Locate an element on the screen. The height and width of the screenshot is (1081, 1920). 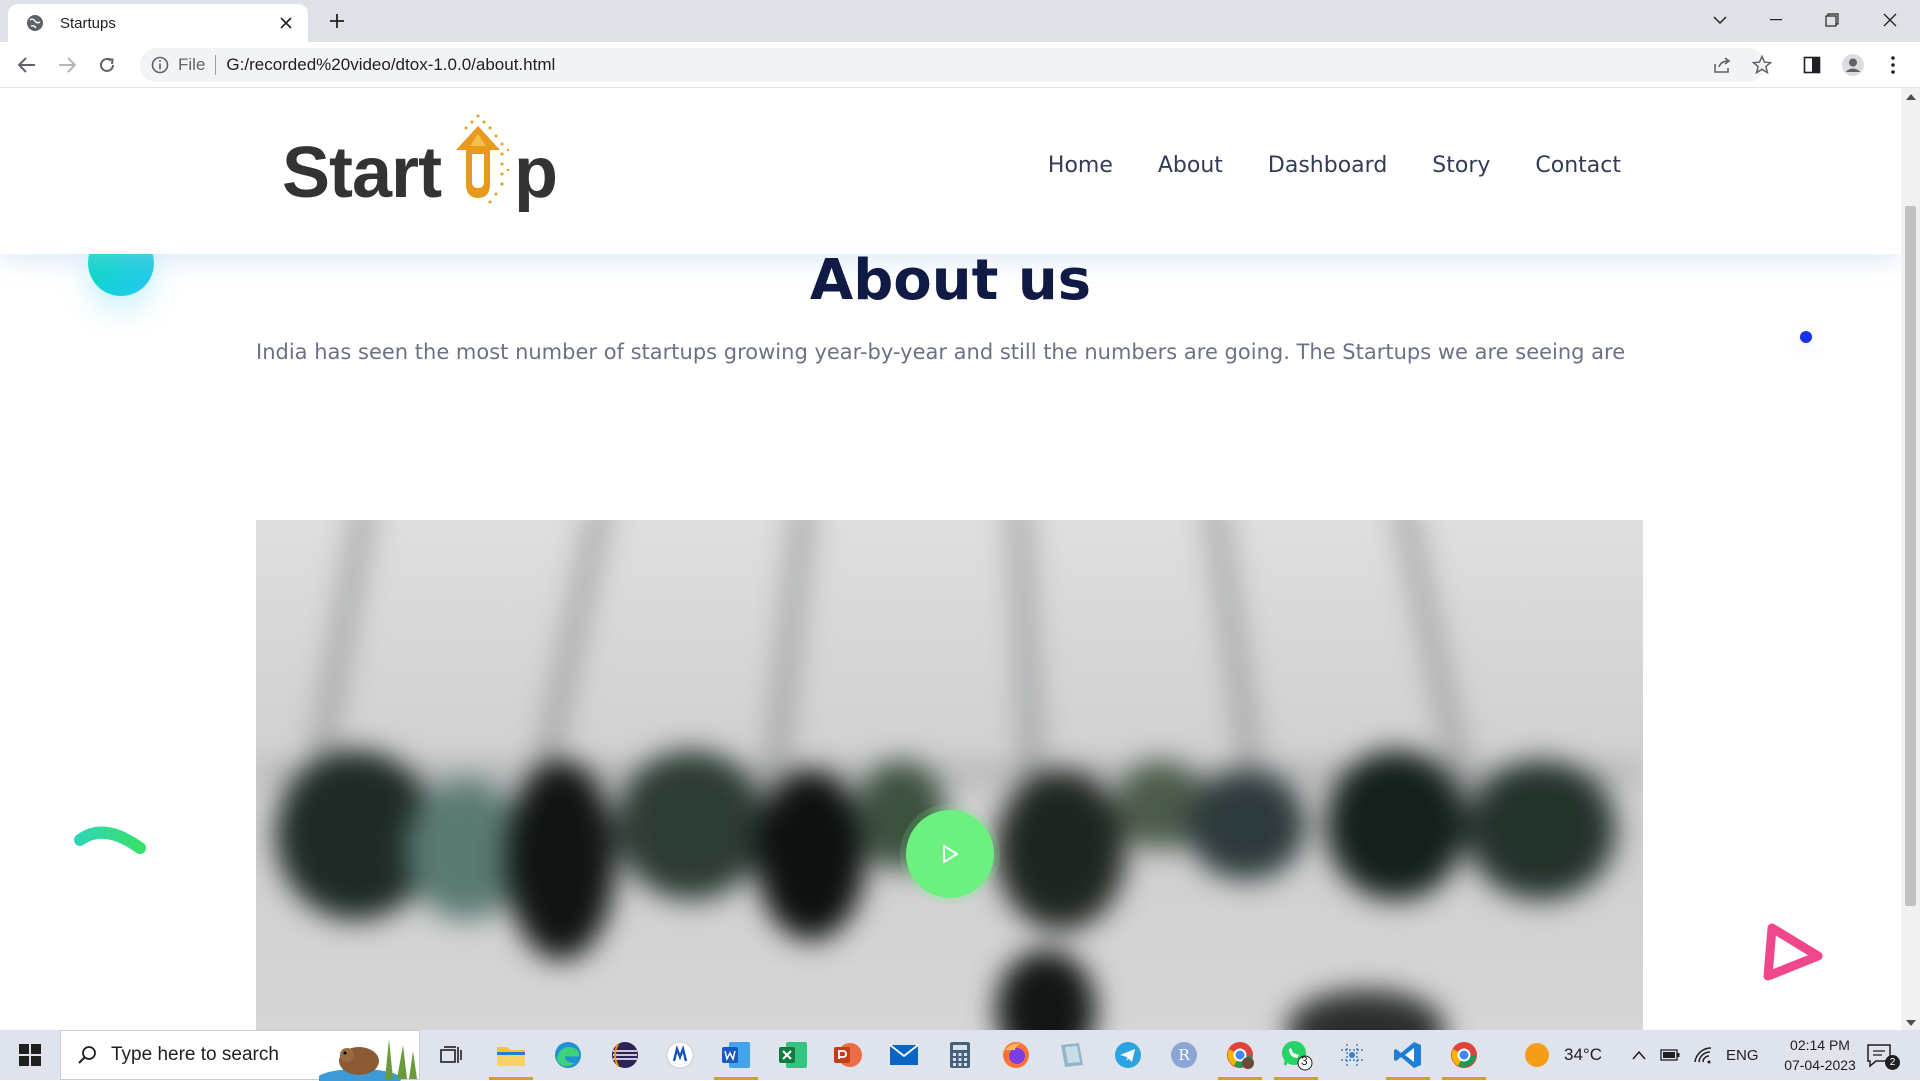
scrollbar-thumb is located at coordinates (1910, 556).